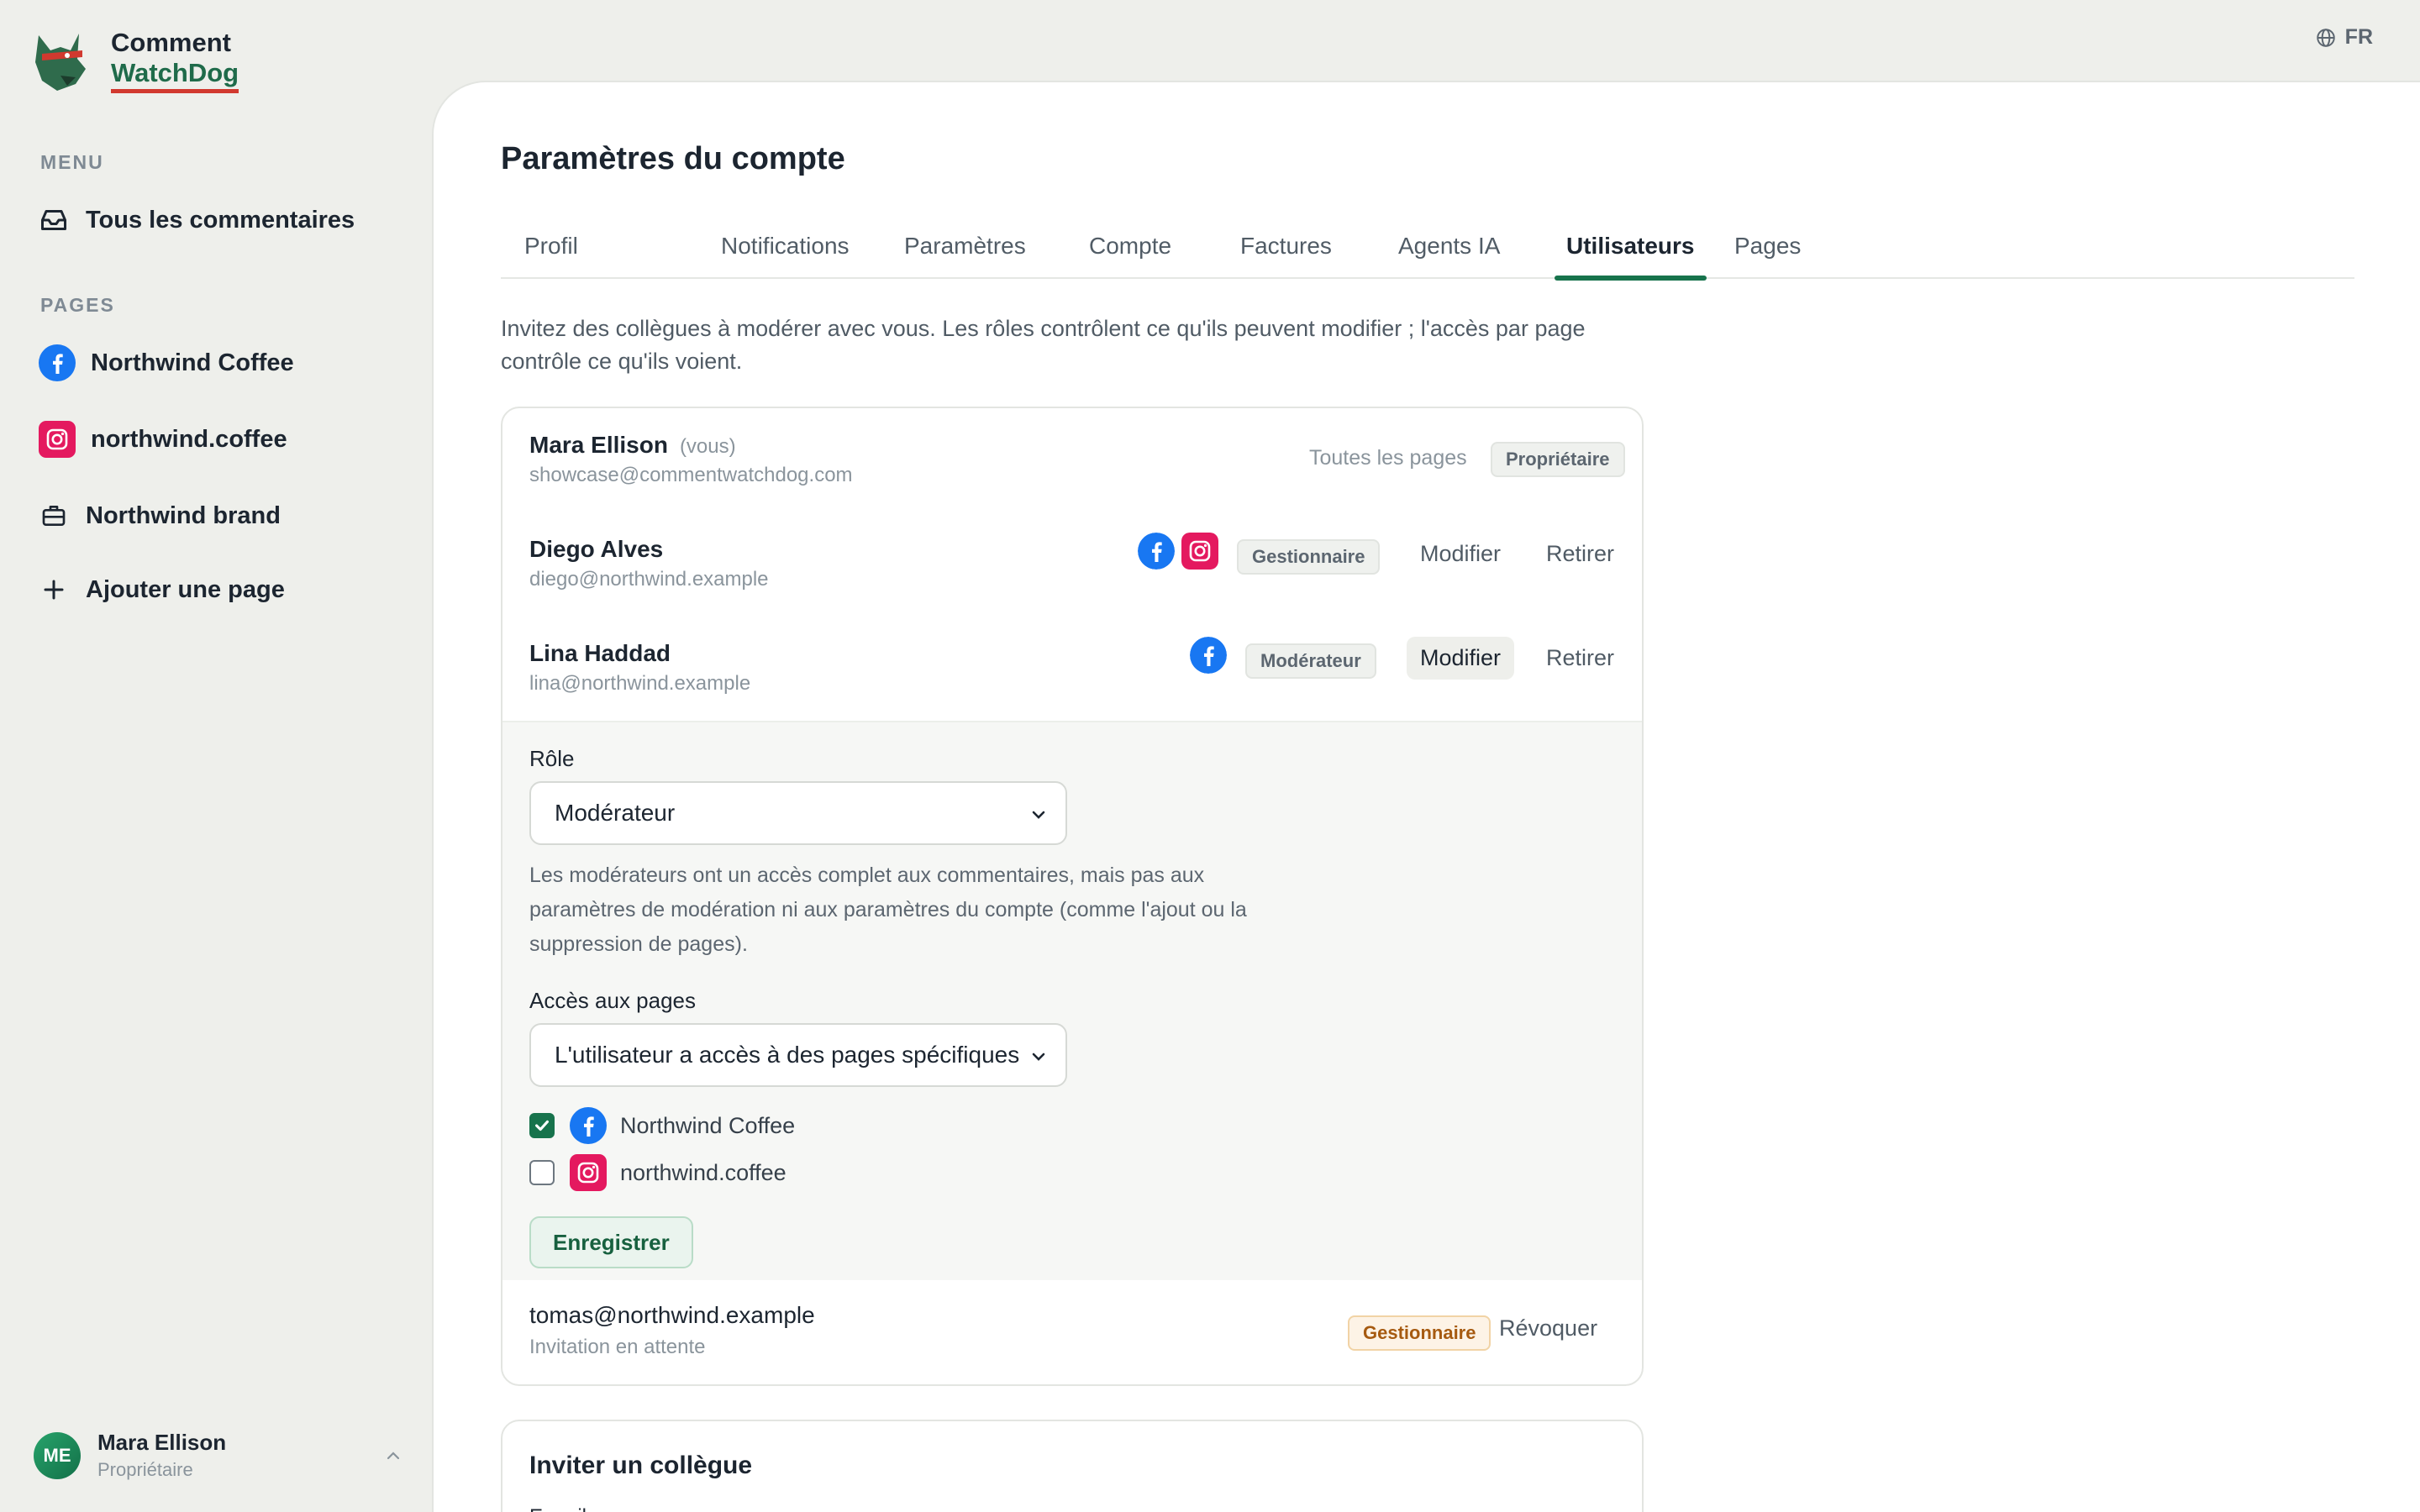 This screenshot has height=1512, width=2420. What do you see at coordinates (54, 515) in the screenshot?
I see `briefcase-icon` at bounding box center [54, 515].